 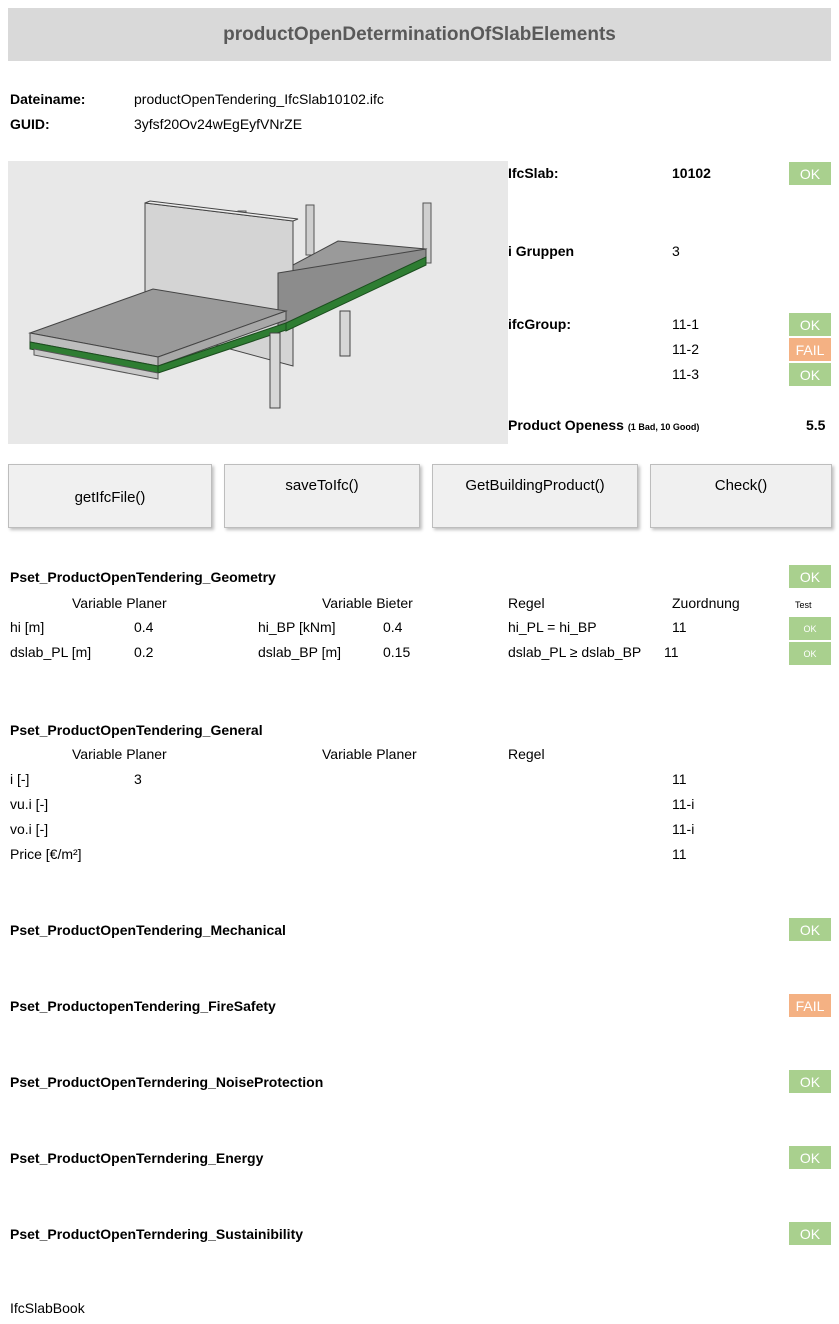 I want to click on mechanical-status-badge: OK, so click(x=810, y=929).